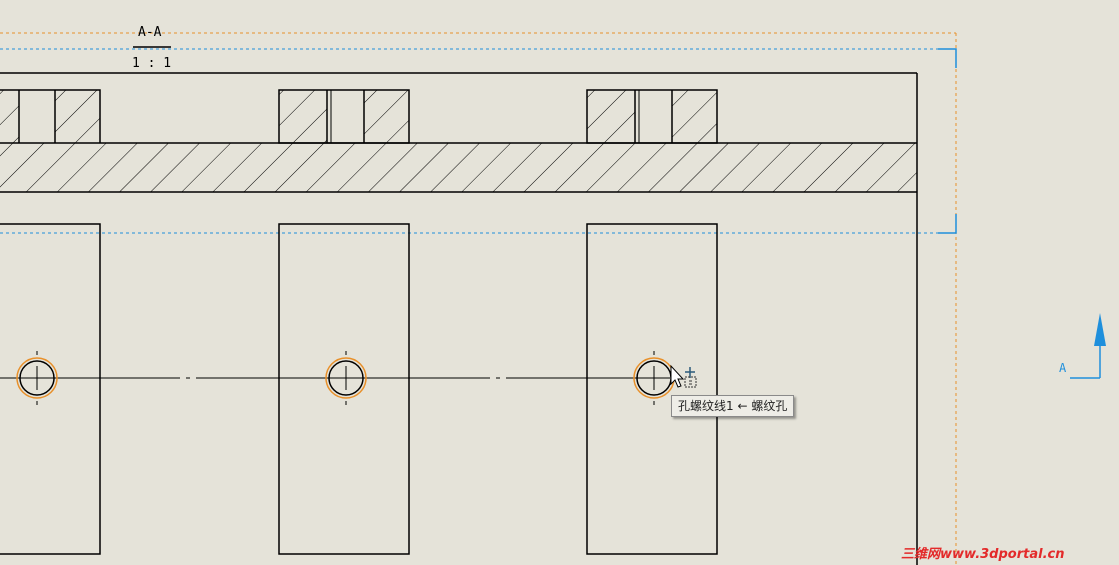 The width and height of the screenshot is (1119, 565). Describe the element at coordinates (733, 406) in the screenshot. I see `hover-tooltip: 孔螺纹线1 ← 螺纹孔` at that location.